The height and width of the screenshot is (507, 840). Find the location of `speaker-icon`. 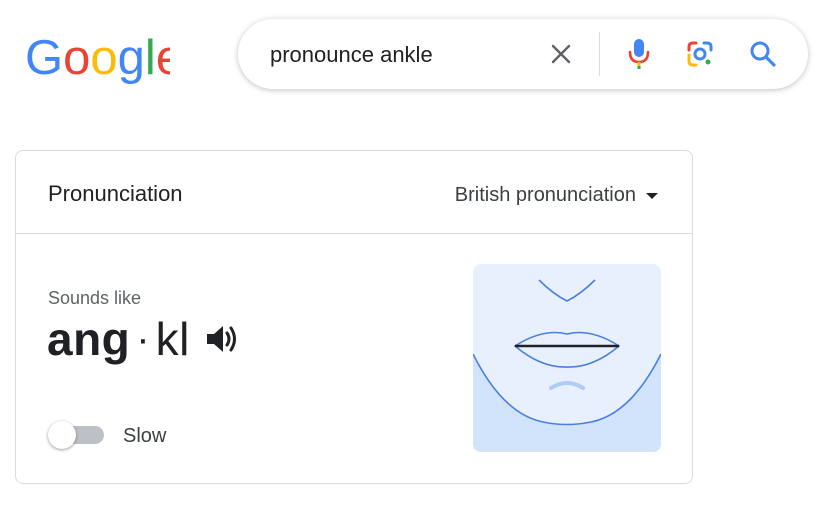

speaker-icon is located at coordinates (221, 339).